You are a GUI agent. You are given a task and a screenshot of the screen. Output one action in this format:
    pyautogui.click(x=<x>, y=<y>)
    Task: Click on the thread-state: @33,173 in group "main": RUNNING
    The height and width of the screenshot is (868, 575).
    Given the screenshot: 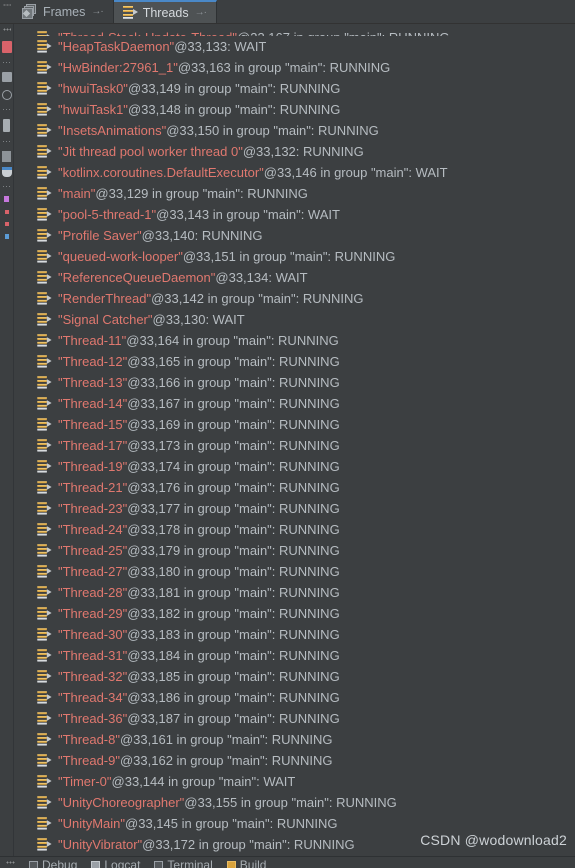 What is the action you would take?
    pyautogui.click(x=233, y=445)
    